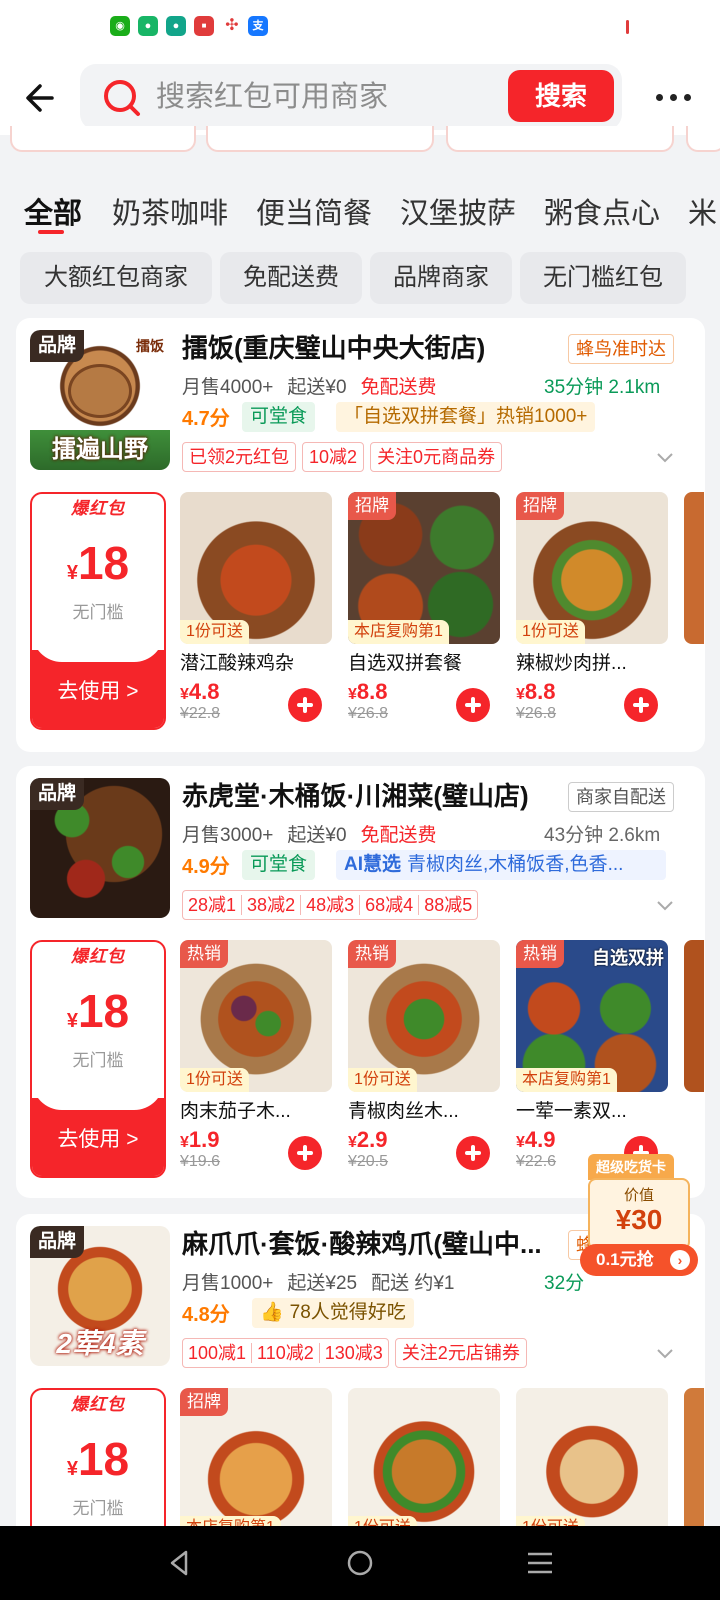 This screenshot has height=1600, width=720. I want to click on more-icon, so click(659, 97).